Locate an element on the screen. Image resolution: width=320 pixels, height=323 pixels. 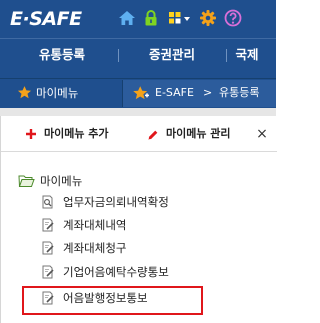
lock-icon is located at coordinates (151, 18).